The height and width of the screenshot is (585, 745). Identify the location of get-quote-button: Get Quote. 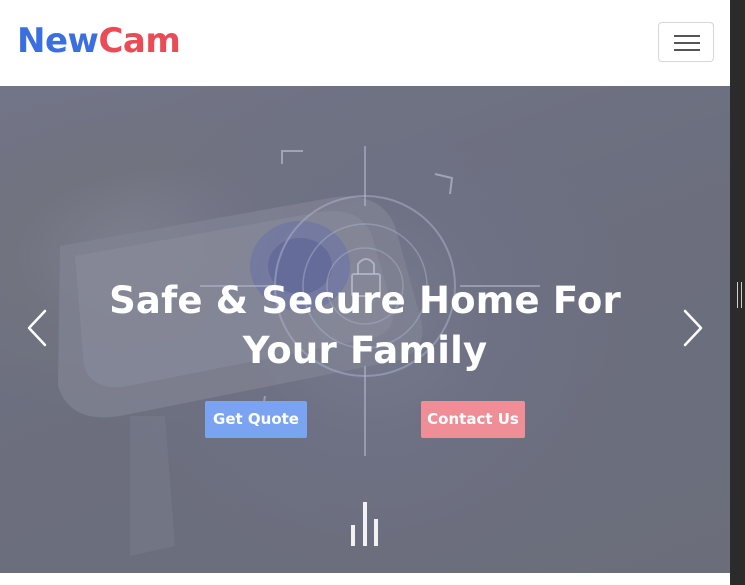
(256, 419).